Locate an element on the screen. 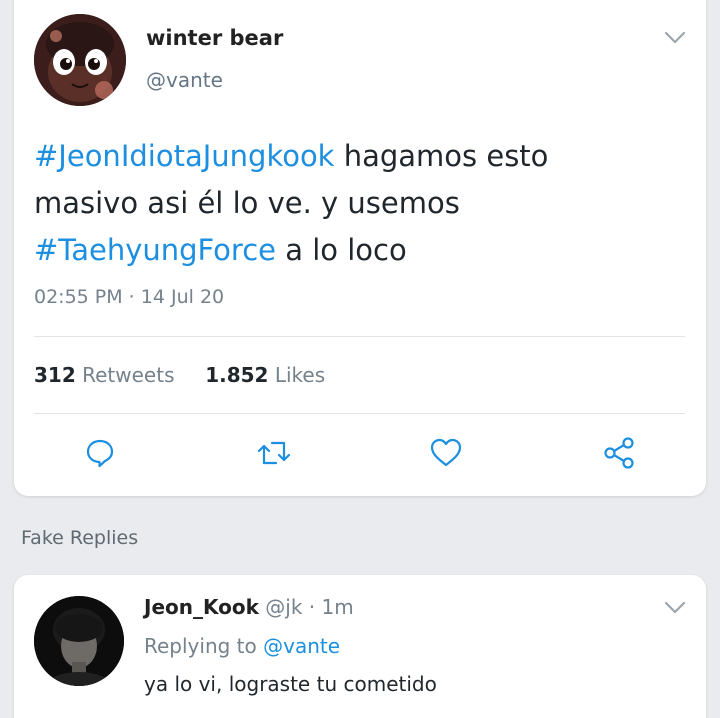  replying-to: Replying to @vante is located at coordinates (242, 646).